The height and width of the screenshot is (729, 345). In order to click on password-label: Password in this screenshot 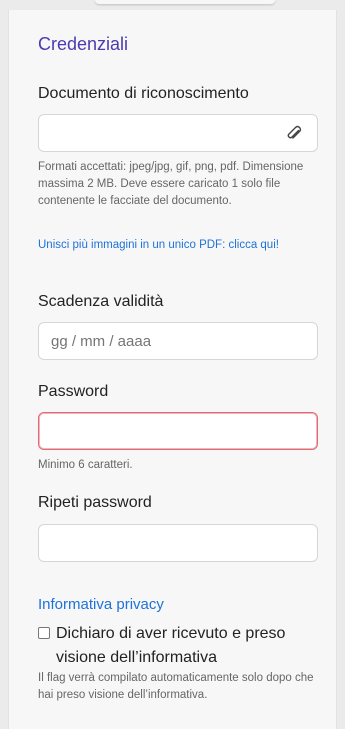, I will do `click(73, 391)`.